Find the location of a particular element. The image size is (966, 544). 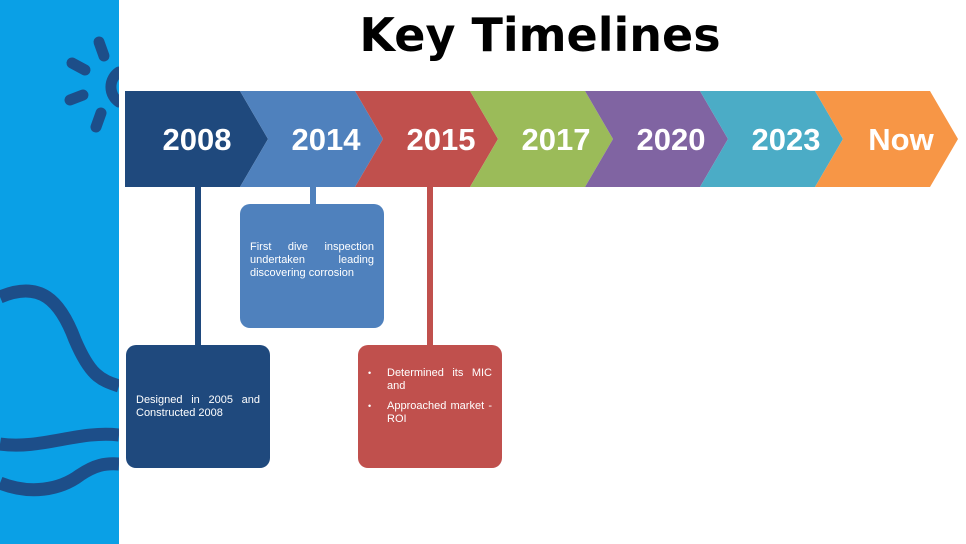

bullet-item: Determined its MIC and is located at coordinates (425, 380).